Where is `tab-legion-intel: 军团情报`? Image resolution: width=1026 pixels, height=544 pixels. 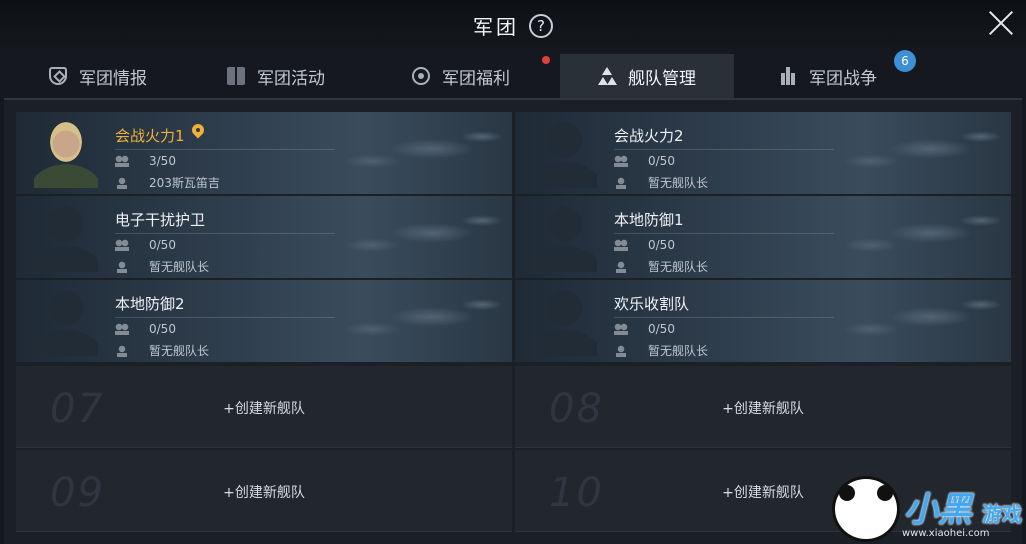
tab-legion-intel: 军团情报 is located at coordinates (98, 76).